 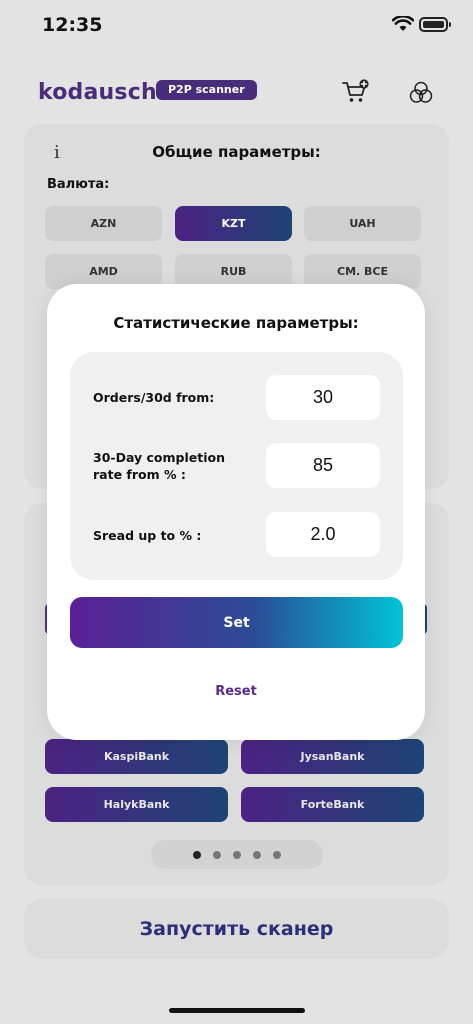 I want to click on battery-icon, so click(x=433, y=24).